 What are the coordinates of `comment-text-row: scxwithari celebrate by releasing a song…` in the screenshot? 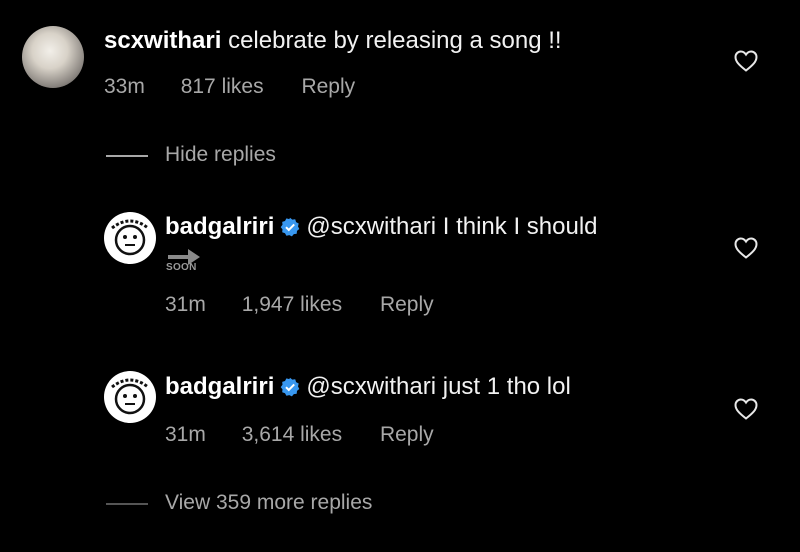 It's located at (333, 41).